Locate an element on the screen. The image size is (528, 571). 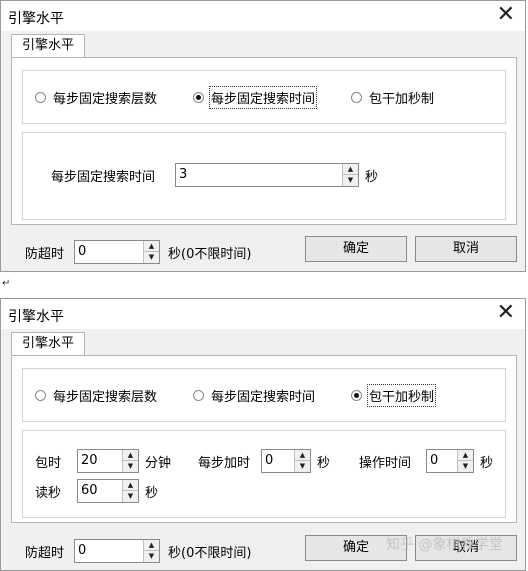
watermark: 知乎 @象棋教学堂 is located at coordinates (444, 545).